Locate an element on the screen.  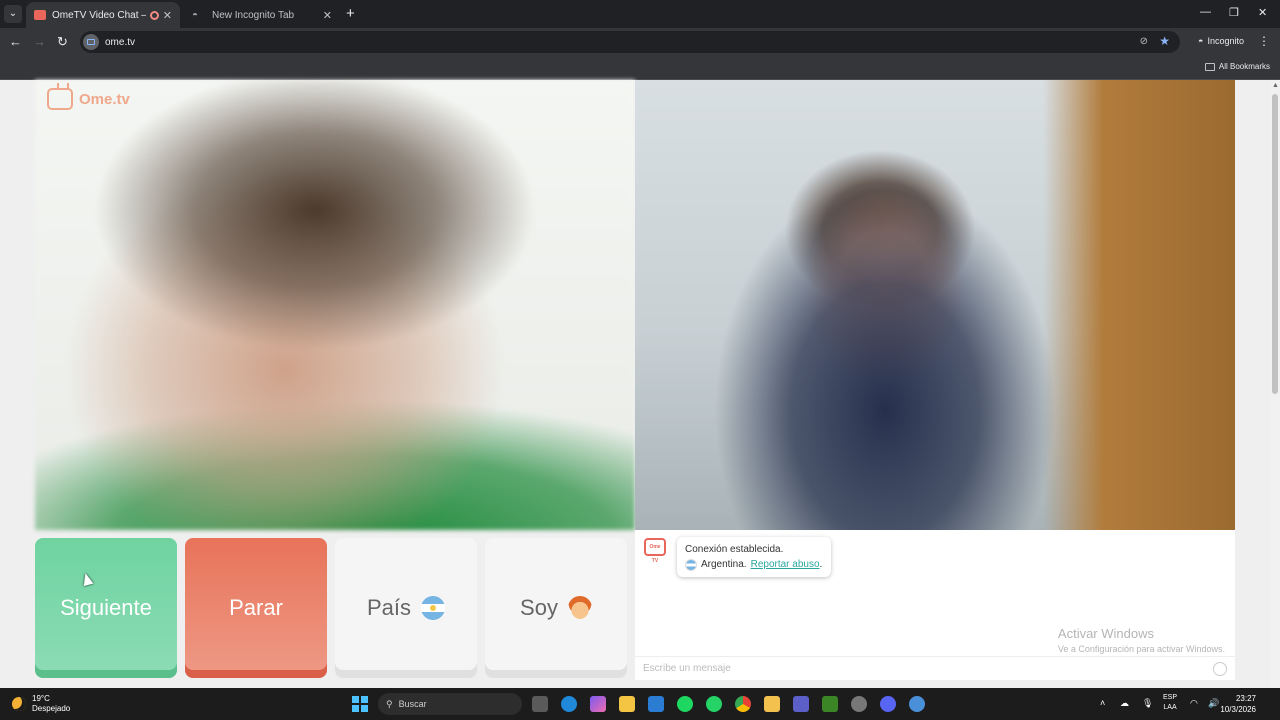
bookmarks-bar: All Bookmarks is located at coordinates (640, 68).